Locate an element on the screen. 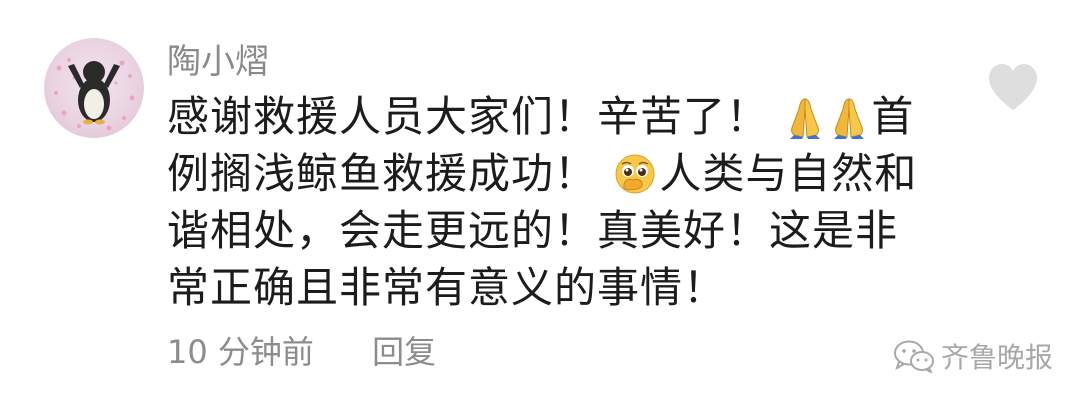 This screenshot has width=1080, height=407. watermark: 齐鲁晚报 is located at coordinates (973, 356).